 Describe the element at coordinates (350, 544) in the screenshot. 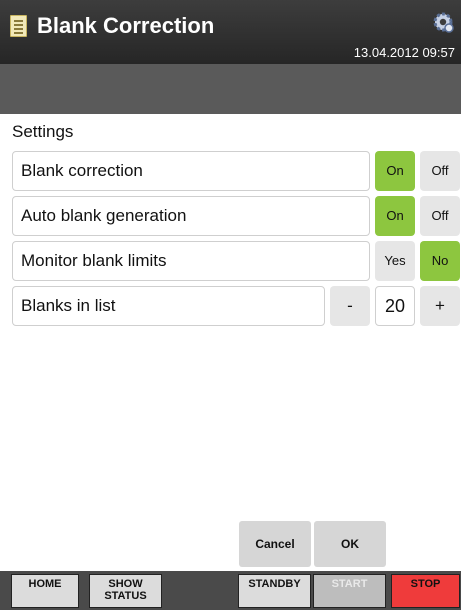

I see `ok-button: OK` at that location.